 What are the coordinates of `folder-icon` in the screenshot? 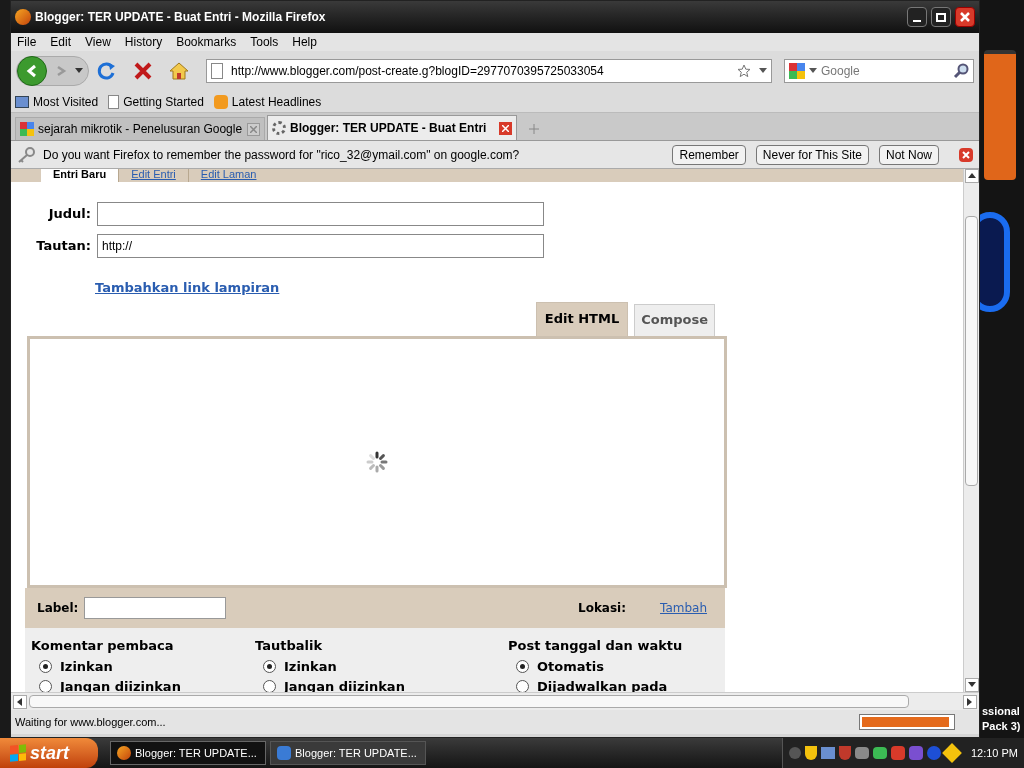 It's located at (22, 101).